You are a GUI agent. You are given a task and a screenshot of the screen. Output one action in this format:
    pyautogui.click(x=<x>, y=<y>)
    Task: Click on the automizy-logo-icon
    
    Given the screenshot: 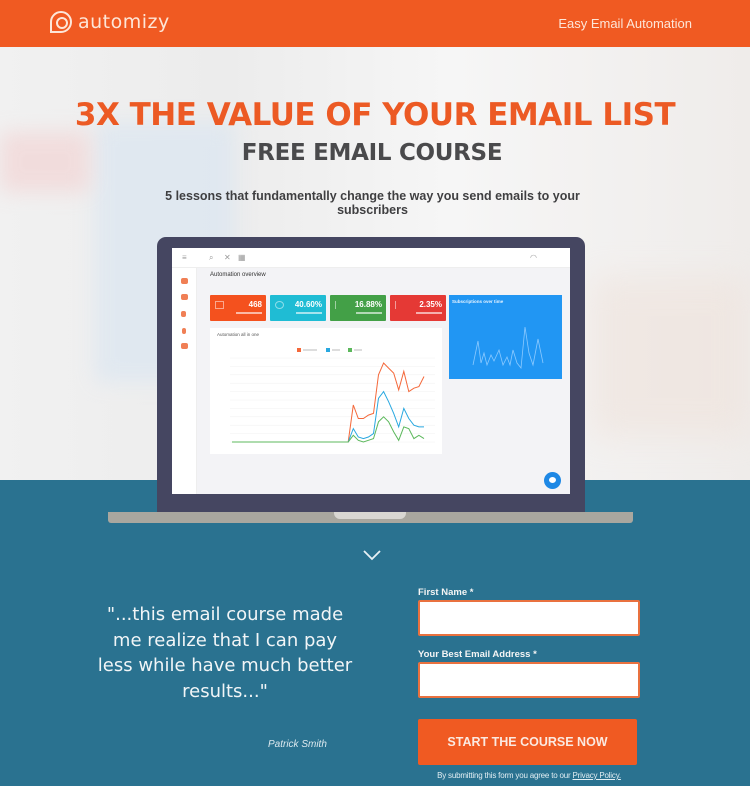 What is the action you would take?
    pyautogui.click(x=61, y=22)
    